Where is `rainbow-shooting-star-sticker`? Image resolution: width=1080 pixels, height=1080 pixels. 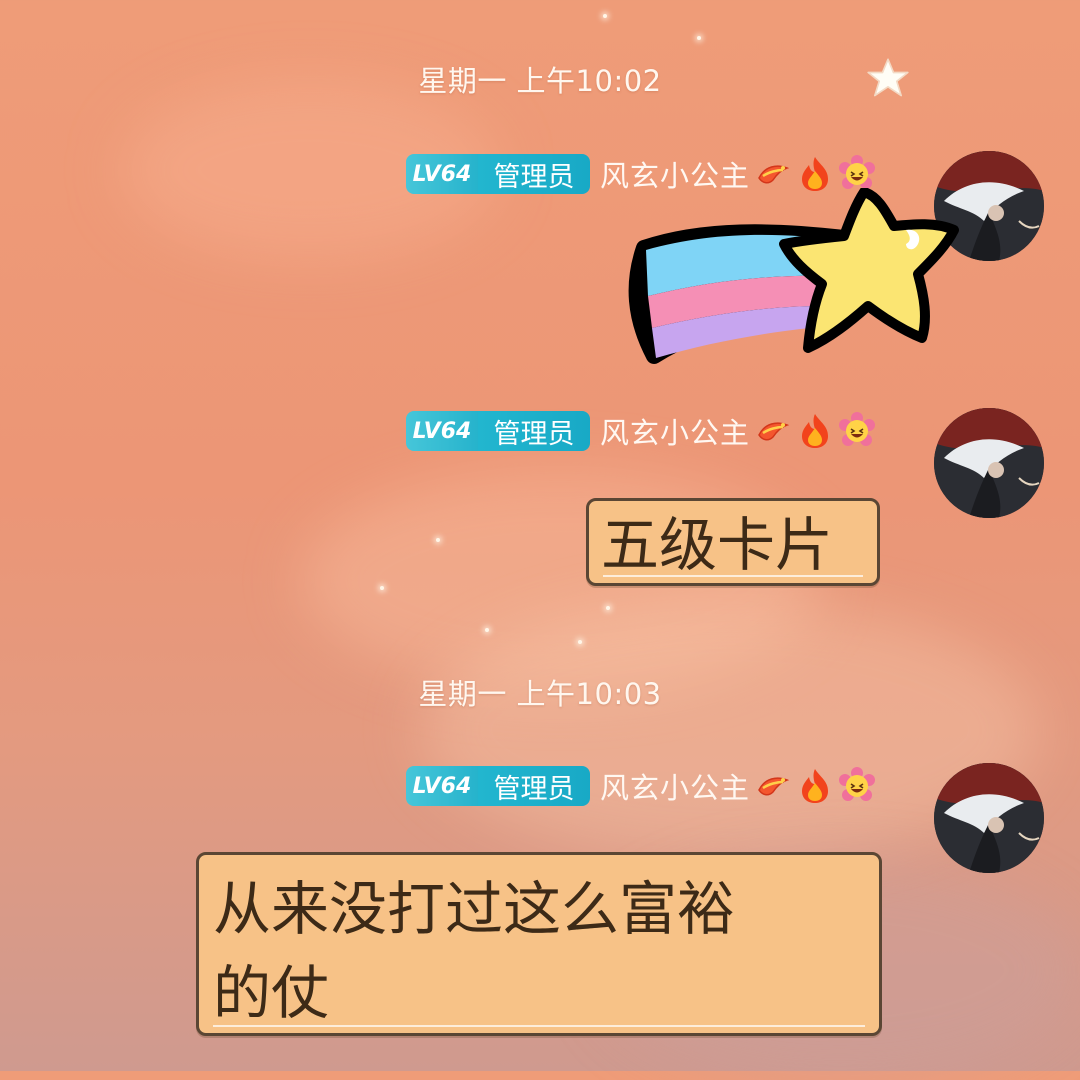
rainbow-shooting-star-sticker is located at coordinates (802, 286).